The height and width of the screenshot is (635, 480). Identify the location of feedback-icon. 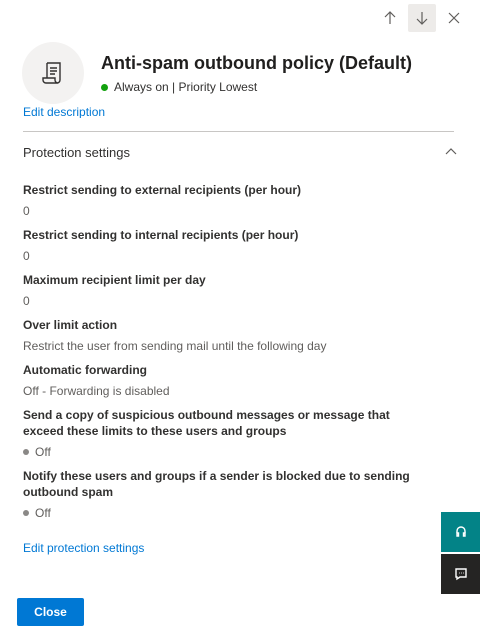
(460, 574).